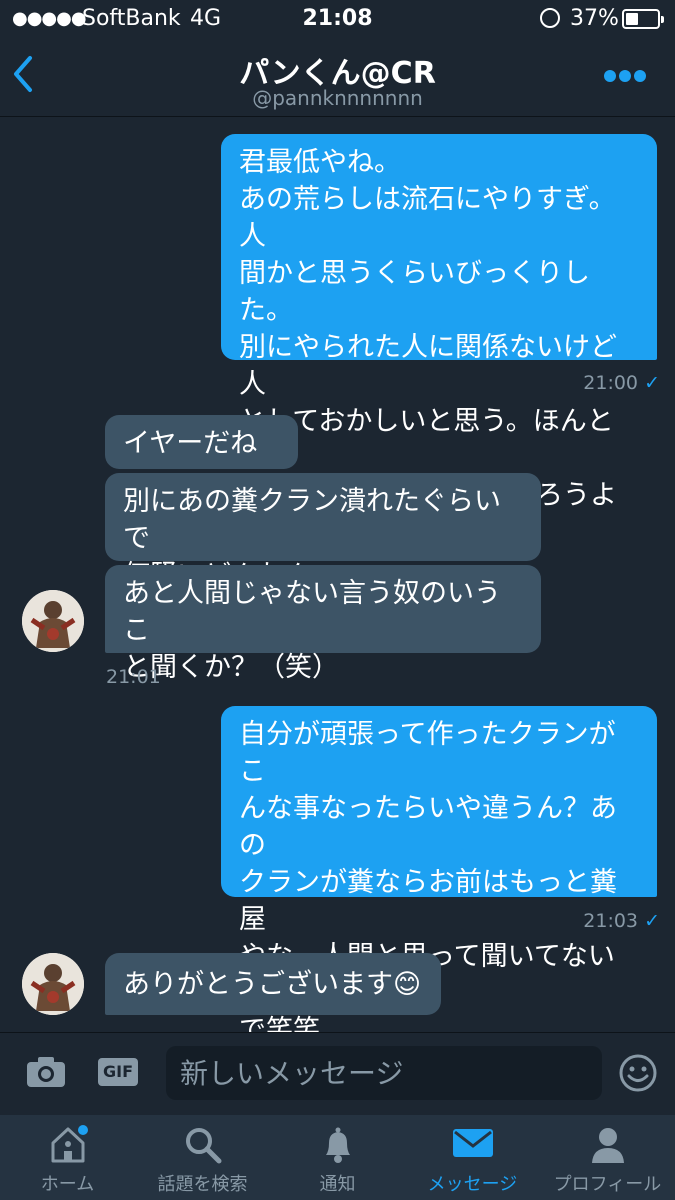 The height and width of the screenshot is (1200, 675). I want to click on notification-badge, so click(82, 1130).